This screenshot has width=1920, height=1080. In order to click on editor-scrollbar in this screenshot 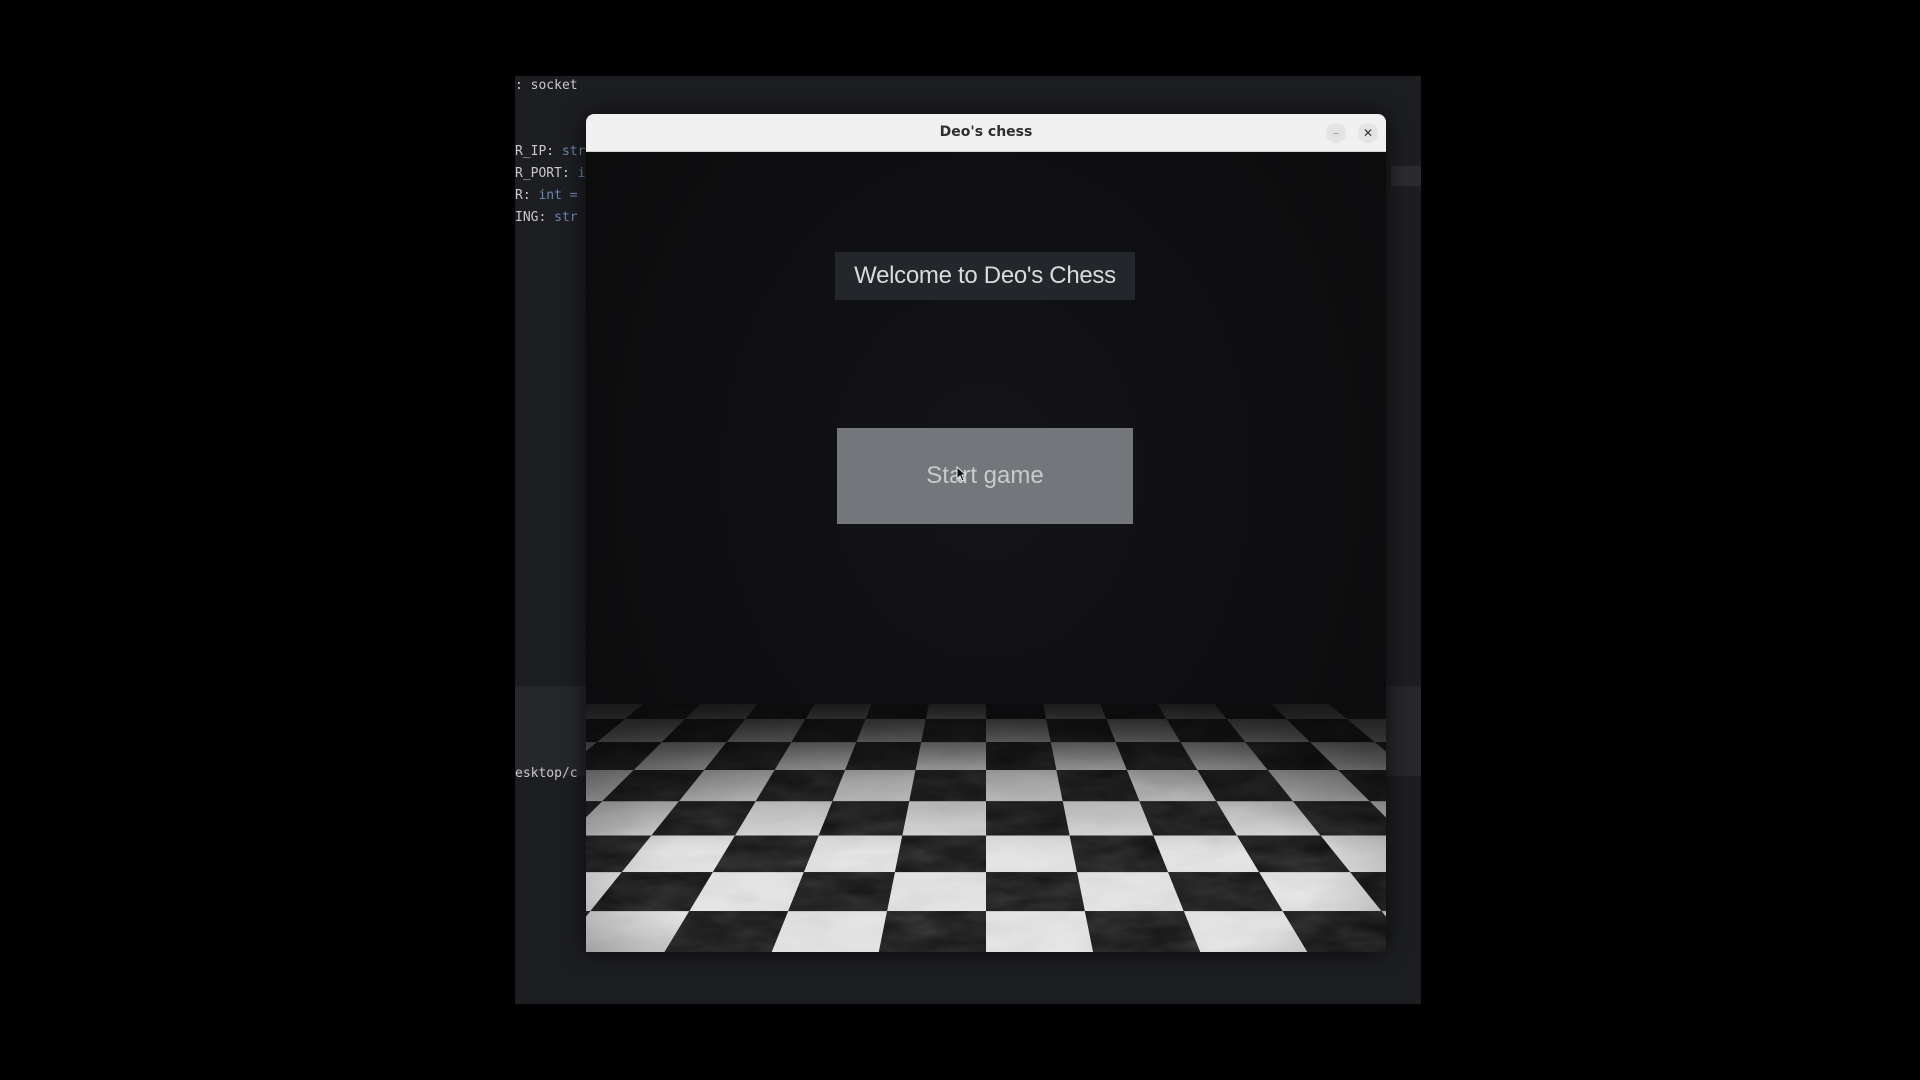, I will do `click(1406, 176)`.